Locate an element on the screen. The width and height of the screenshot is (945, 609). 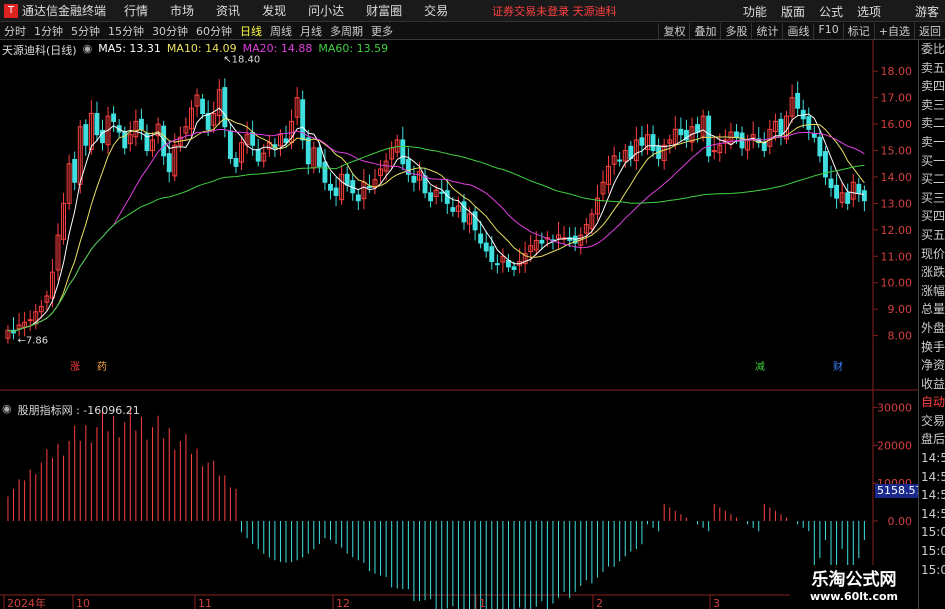
y-tick-label: 18.00 is located at coordinates (897, 71).